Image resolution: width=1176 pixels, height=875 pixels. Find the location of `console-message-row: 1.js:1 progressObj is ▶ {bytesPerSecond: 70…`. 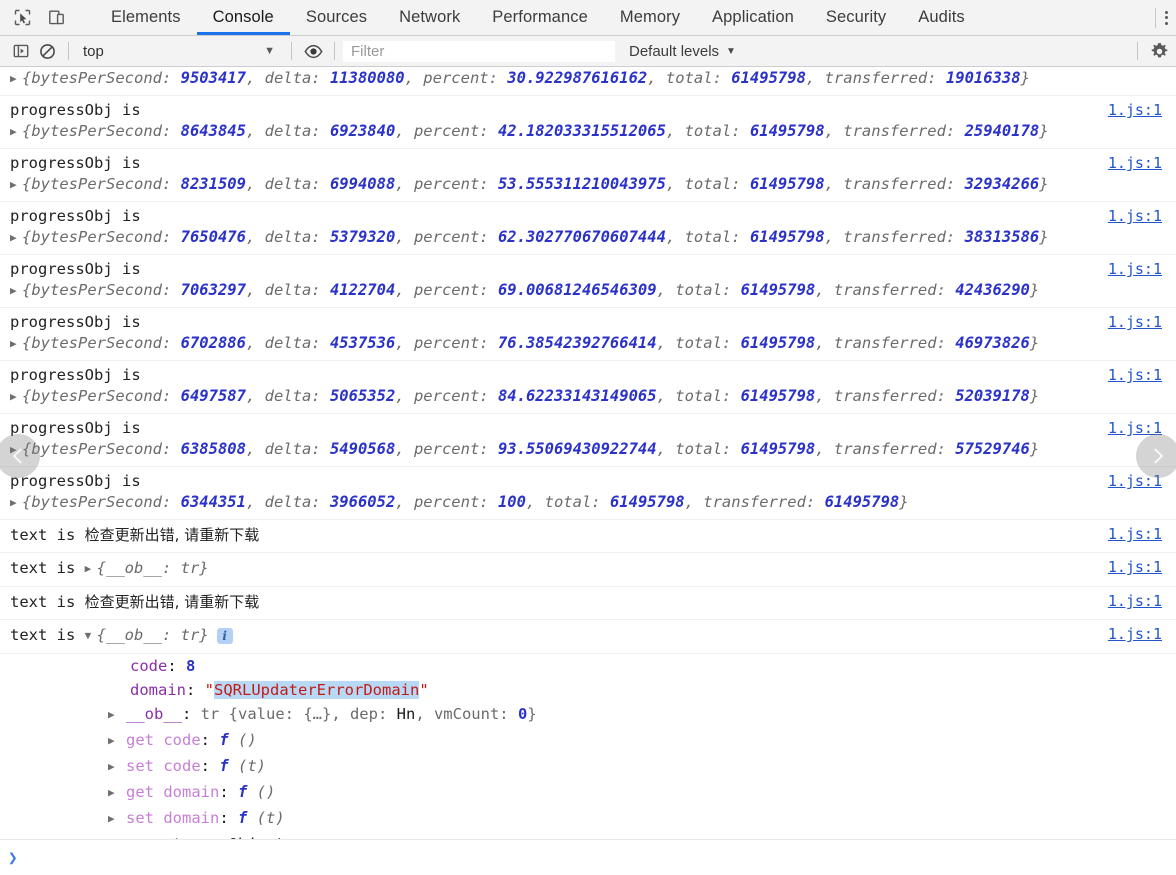

console-message-row: 1.js:1 progressObj is ▶ {bytesPerSecond: 70… is located at coordinates (588, 281).